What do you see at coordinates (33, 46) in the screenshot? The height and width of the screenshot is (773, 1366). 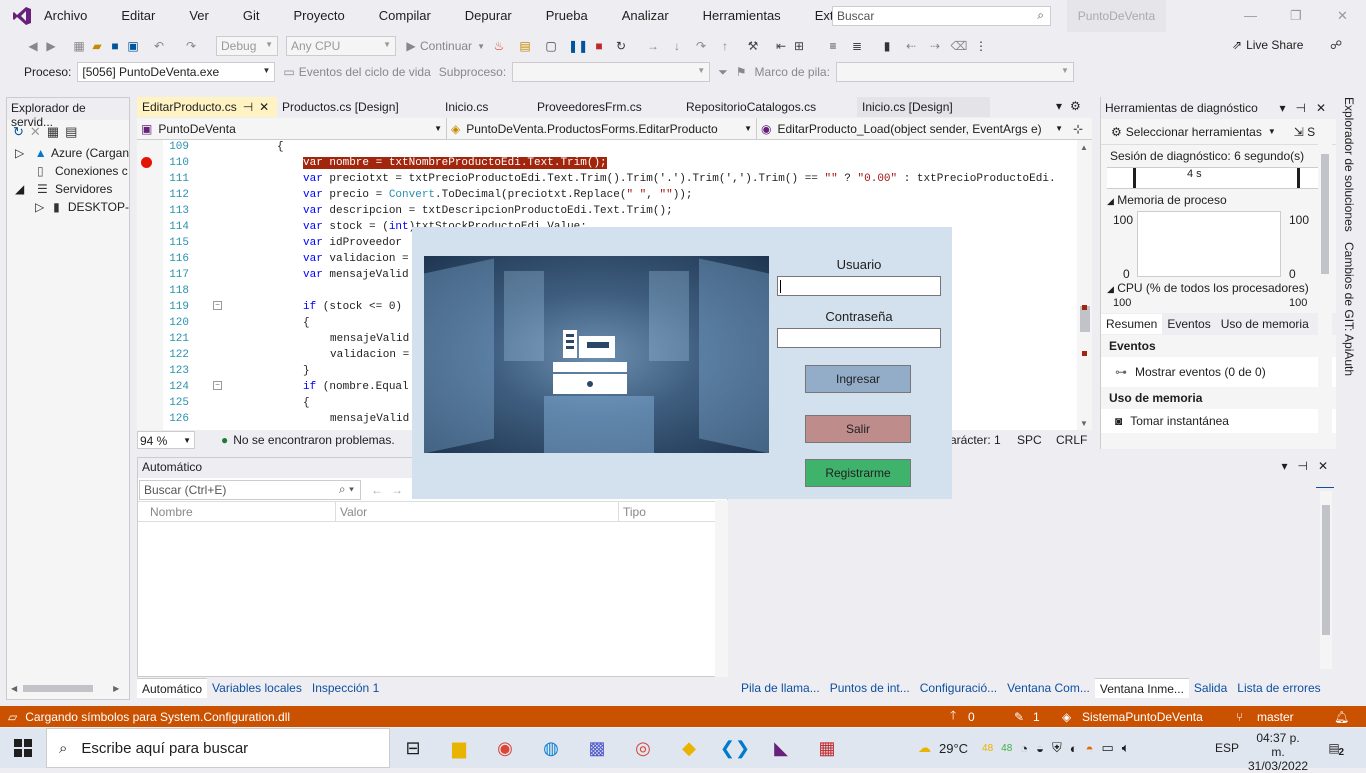 I see `back-icon: ◀` at bounding box center [33, 46].